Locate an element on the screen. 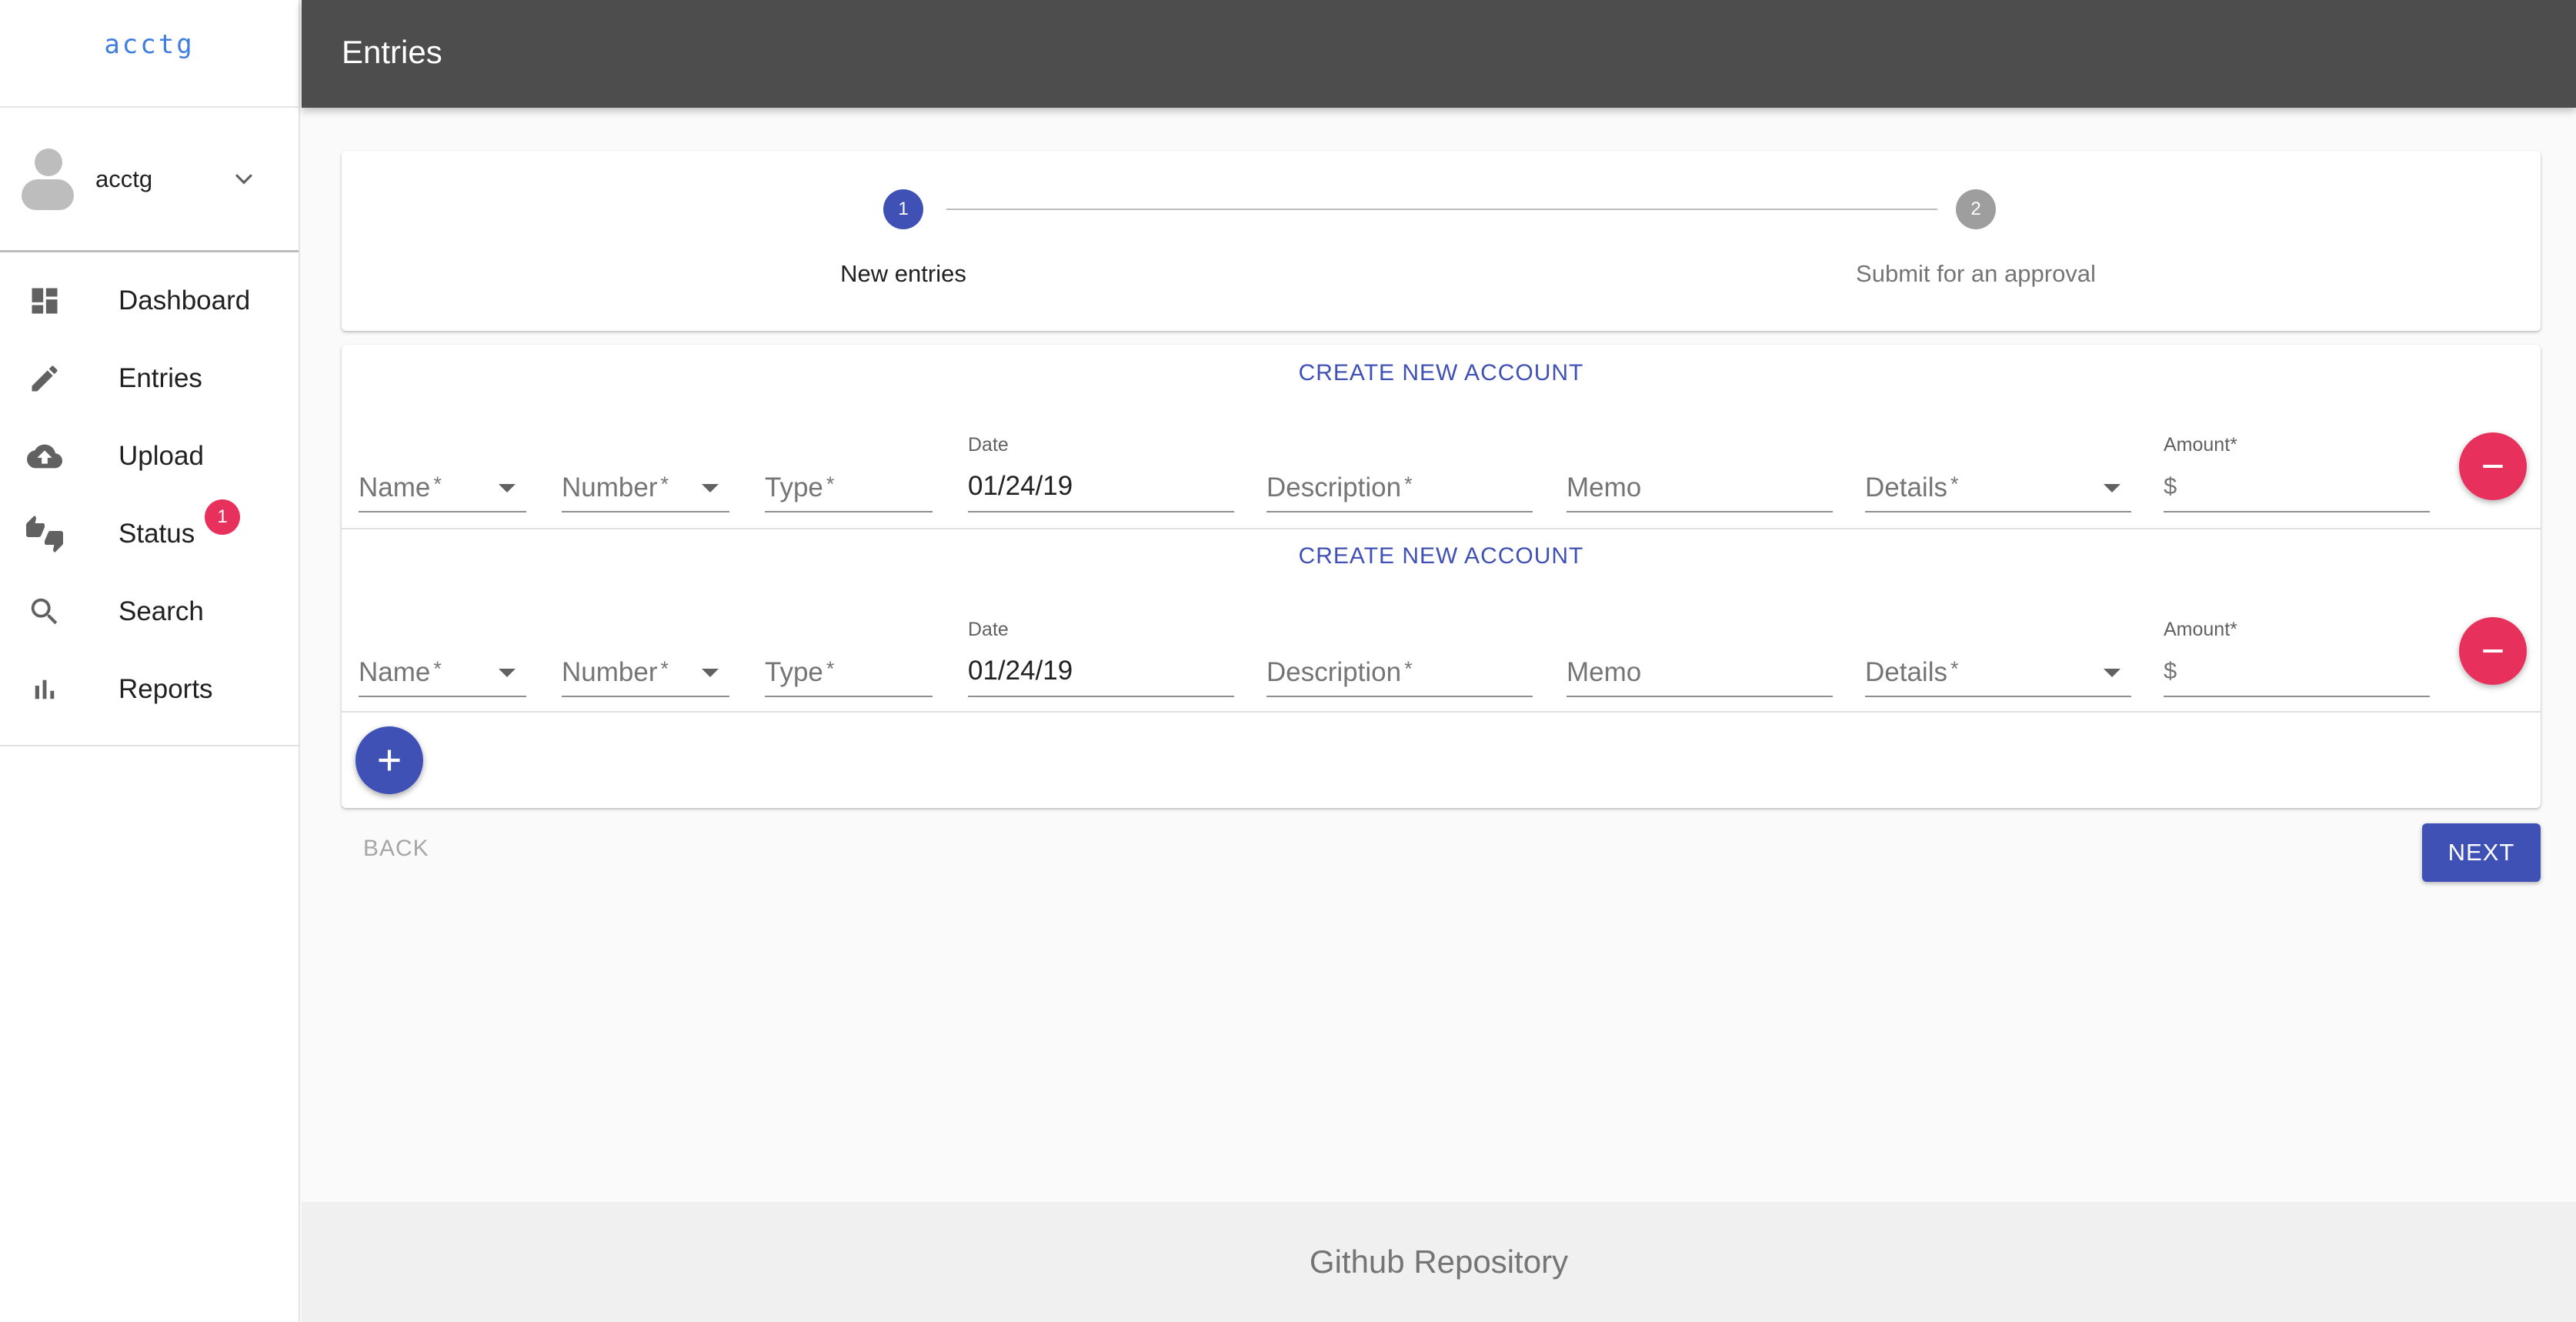 The height and width of the screenshot is (1322, 2576). github-repository-link: Github Repository is located at coordinates (1439, 1262).